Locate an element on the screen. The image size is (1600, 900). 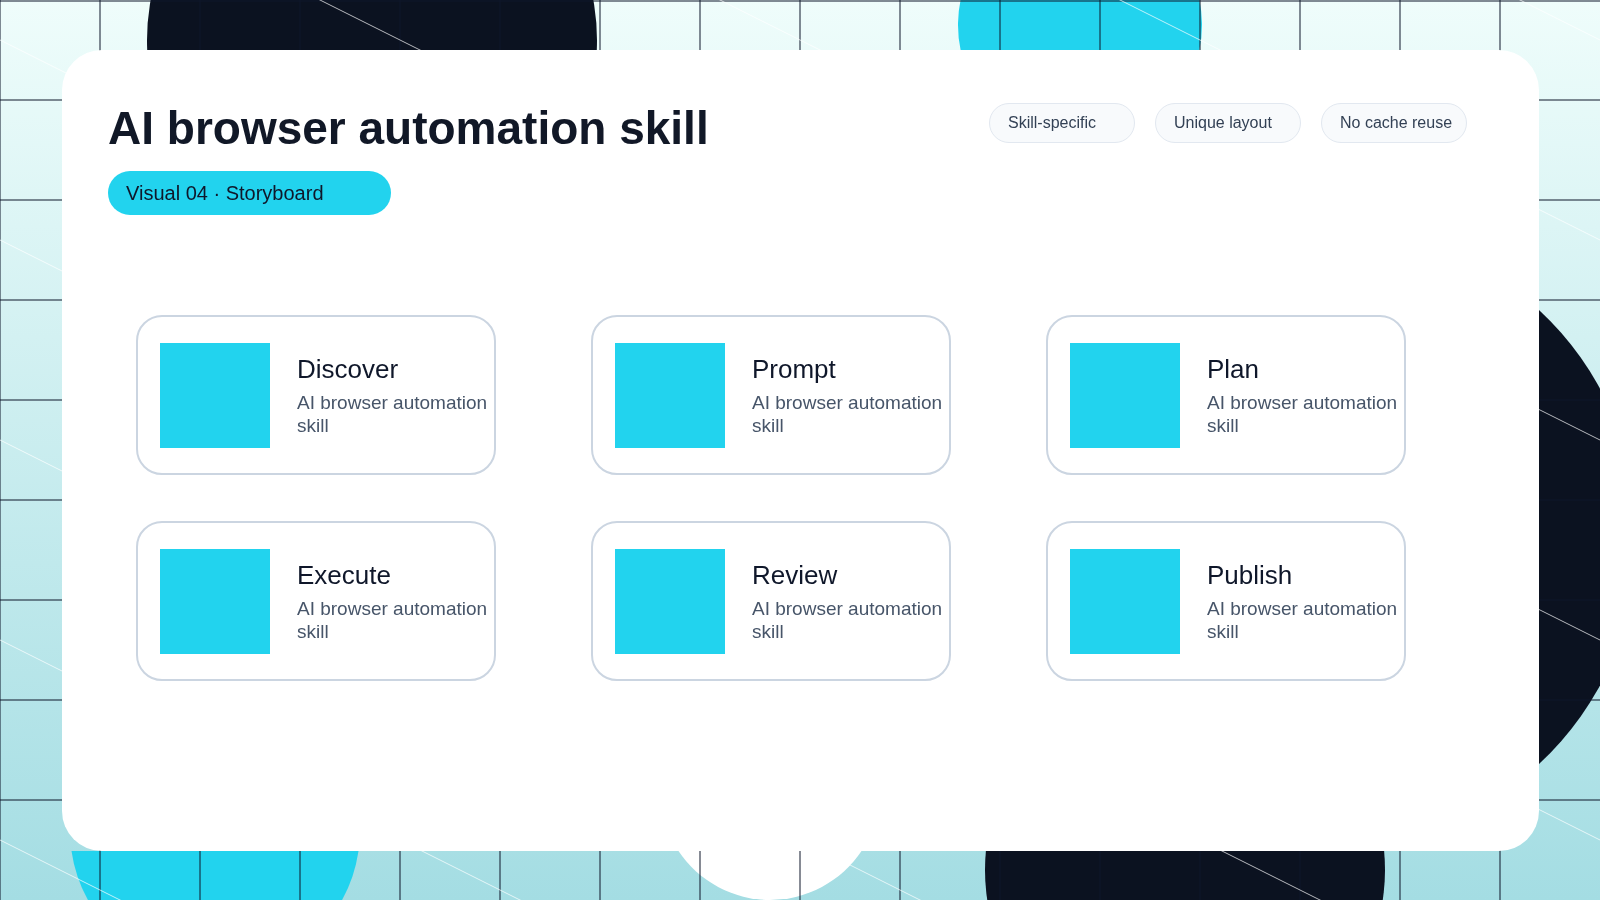
step-title: Plan is located at coordinates (1234, 369).